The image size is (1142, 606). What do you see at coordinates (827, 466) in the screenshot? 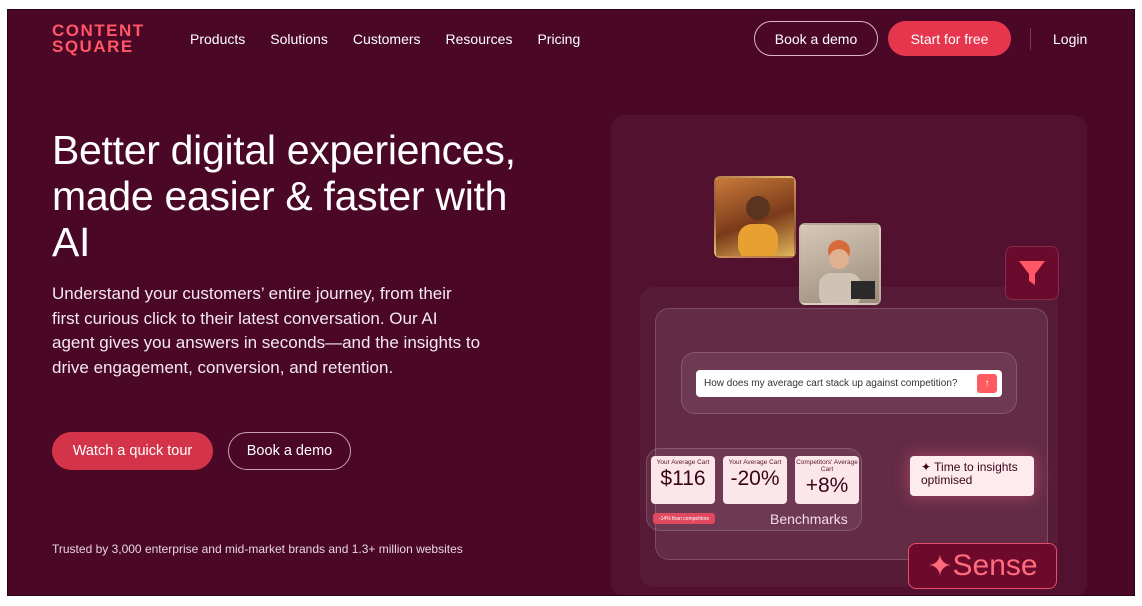
I see `stat-label: Competitors' Average Cart` at bounding box center [827, 466].